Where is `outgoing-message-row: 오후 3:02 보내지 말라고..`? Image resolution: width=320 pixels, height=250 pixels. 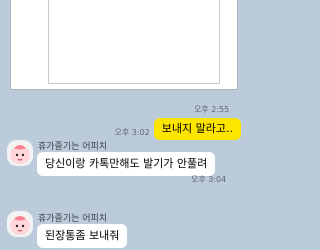
outgoing-message-row: 오후 3:02 보내지 말라고.. is located at coordinates (178, 129).